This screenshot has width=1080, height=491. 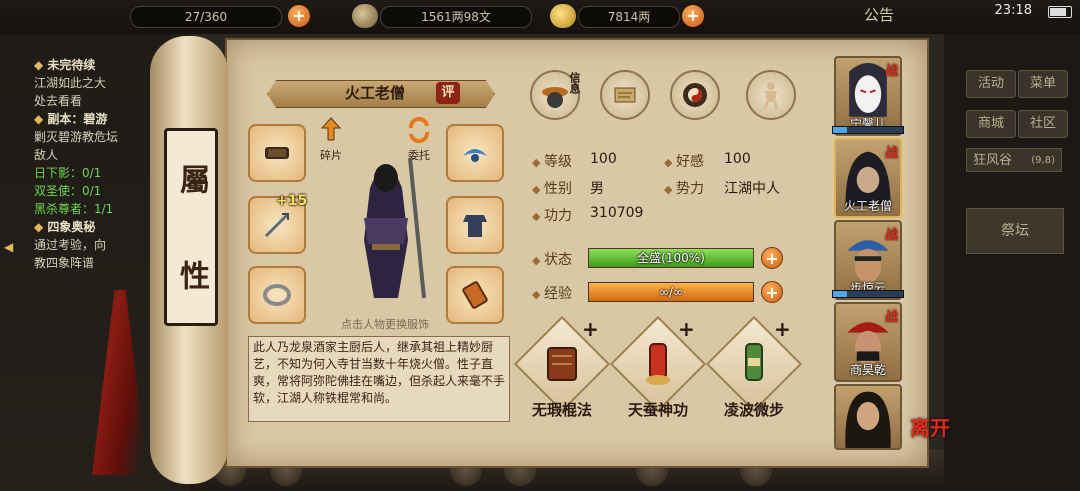 What do you see at coordinates (693, 16) in the screenshot?
I see `add-gold-button: +` at bounding box center [693, 16].